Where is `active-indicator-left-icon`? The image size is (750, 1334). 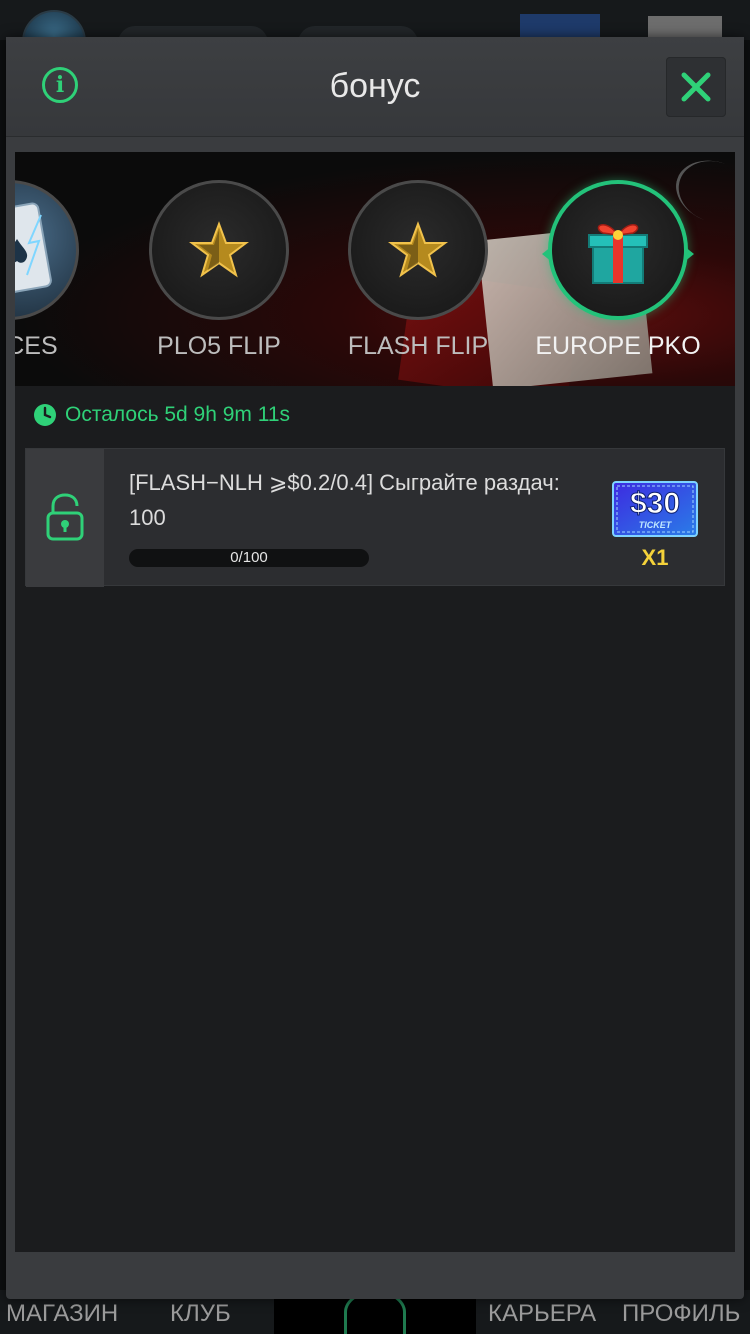
active-indicator-left-icon is located at coordinates (547, 254).